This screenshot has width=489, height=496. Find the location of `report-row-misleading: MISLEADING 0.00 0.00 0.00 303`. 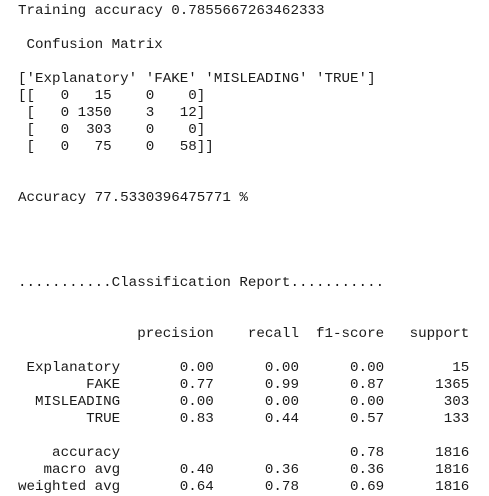

report-row-misleading: MISLEADING 0.00 0.00 0.00 303 is located at coordinates (244, 402).